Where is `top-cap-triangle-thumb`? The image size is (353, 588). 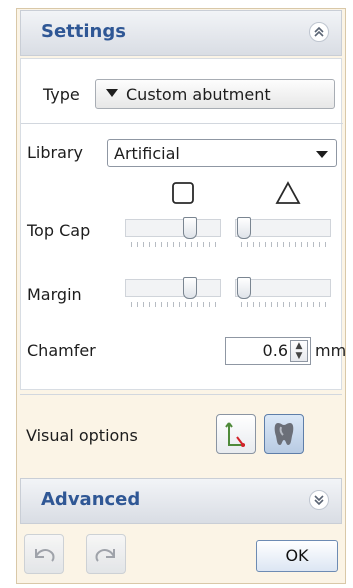
top-cap-triangle-thumb is located at coordinates (244, 228).